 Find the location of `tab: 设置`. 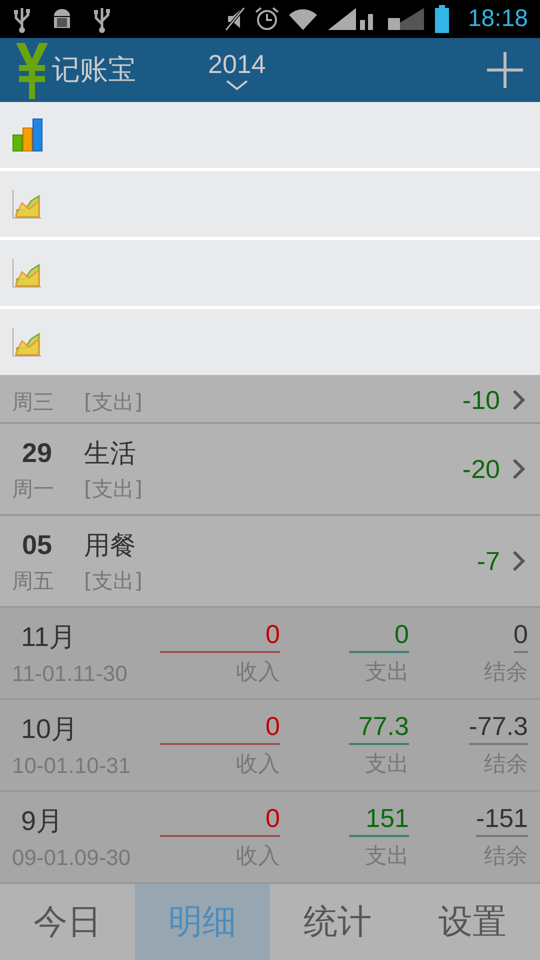

tab: 设置 is located at coordinates (472, 922).